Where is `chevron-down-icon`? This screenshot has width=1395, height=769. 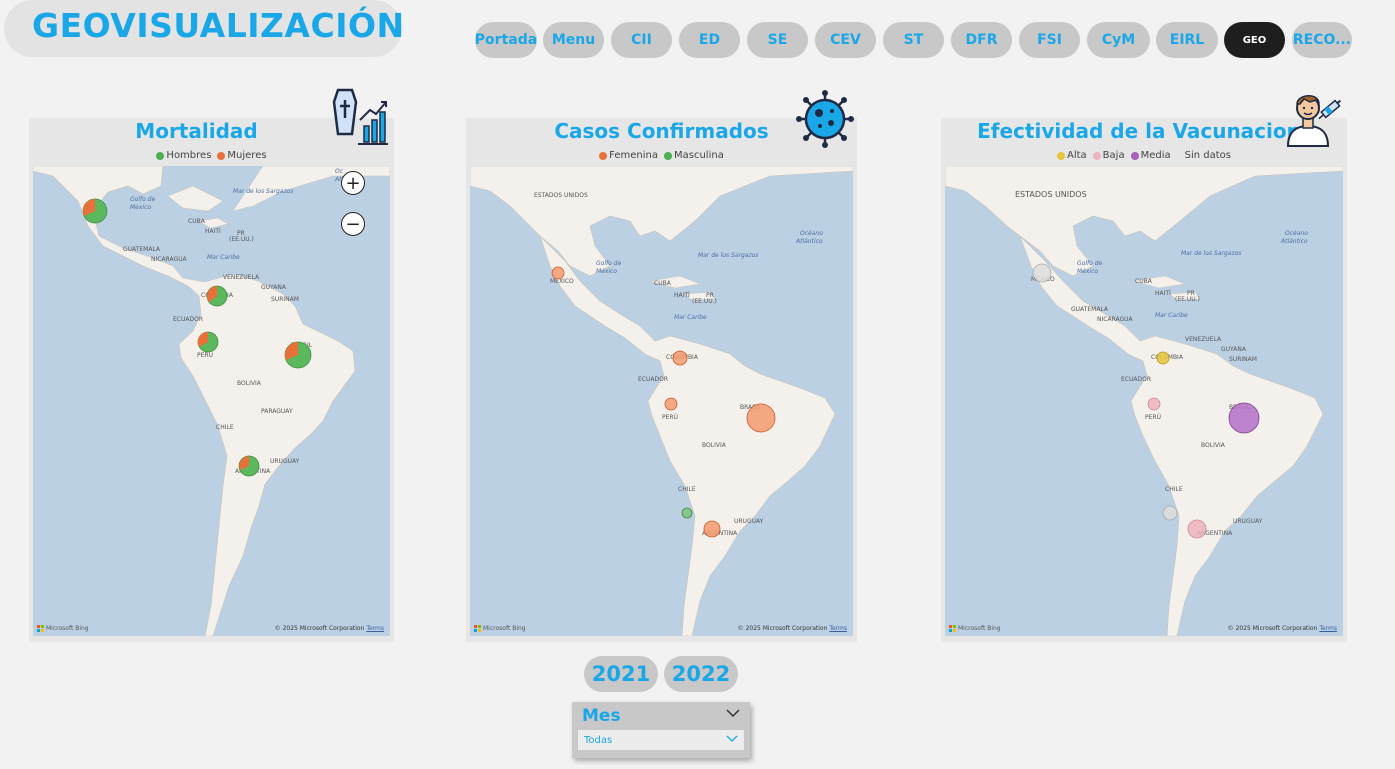
chevron-down-icon is located at coordinates (733, 714).